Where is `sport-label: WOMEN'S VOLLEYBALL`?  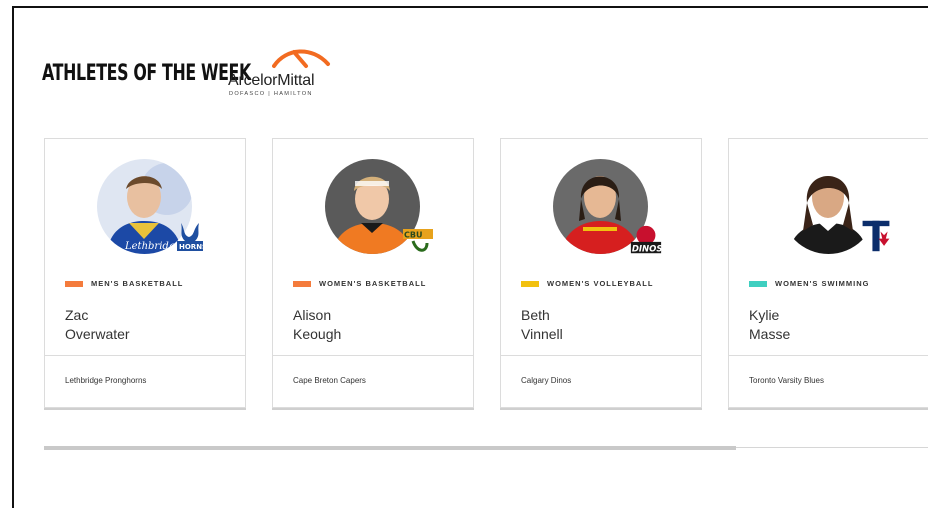 sport-label: WOMEN'S VOLLEYBALL is located at coordinates (587, 283).